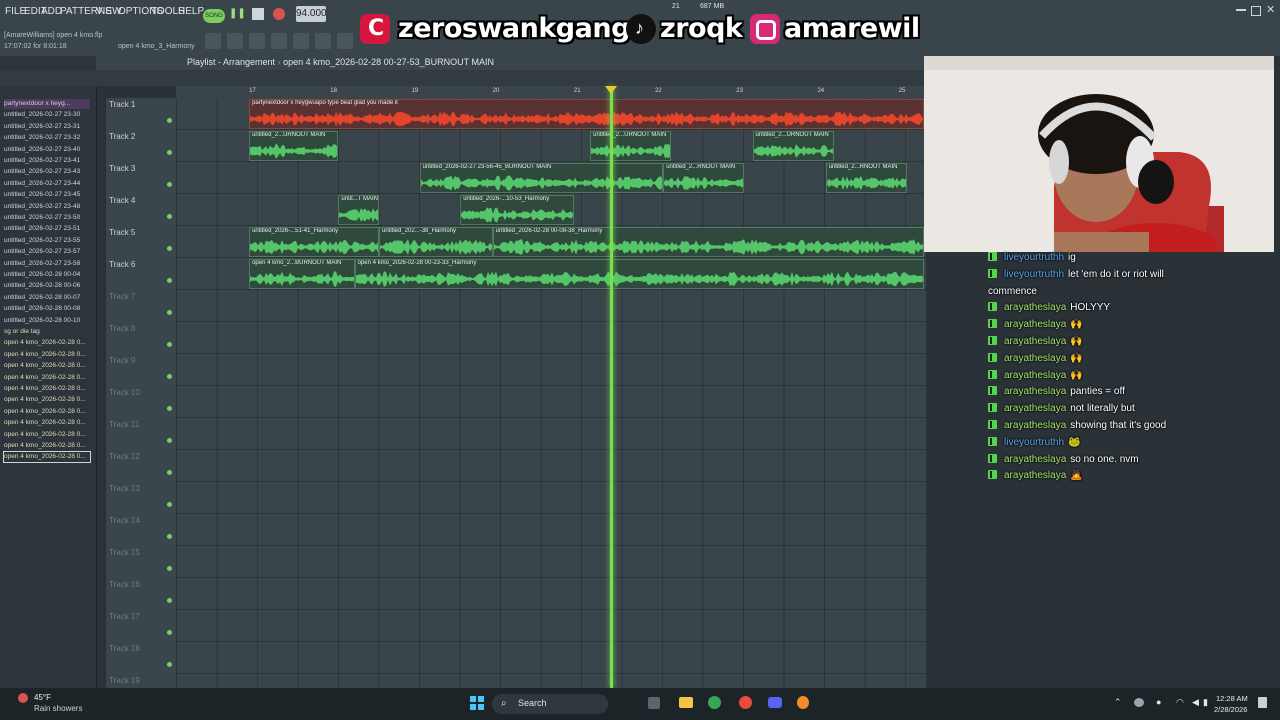  Describe the element at coordinates (141, 498) in the screenshot. I see `track-header: Track 13` at that location.